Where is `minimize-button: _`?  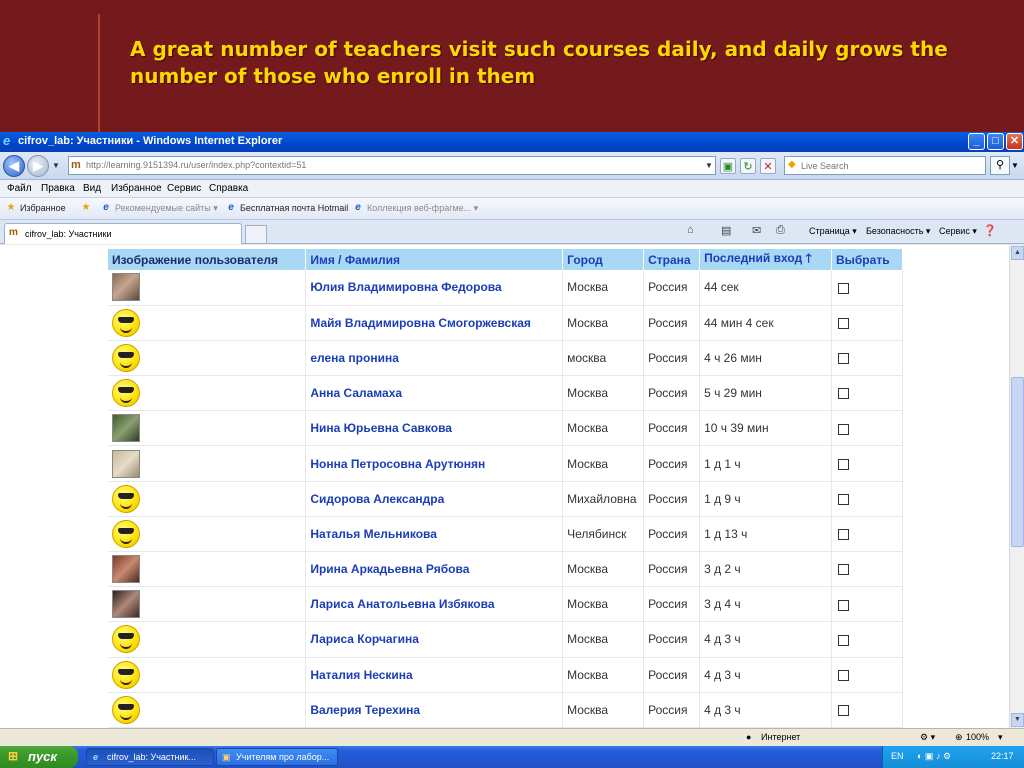 minimize-button: _ is located at coordinates (976, 141).